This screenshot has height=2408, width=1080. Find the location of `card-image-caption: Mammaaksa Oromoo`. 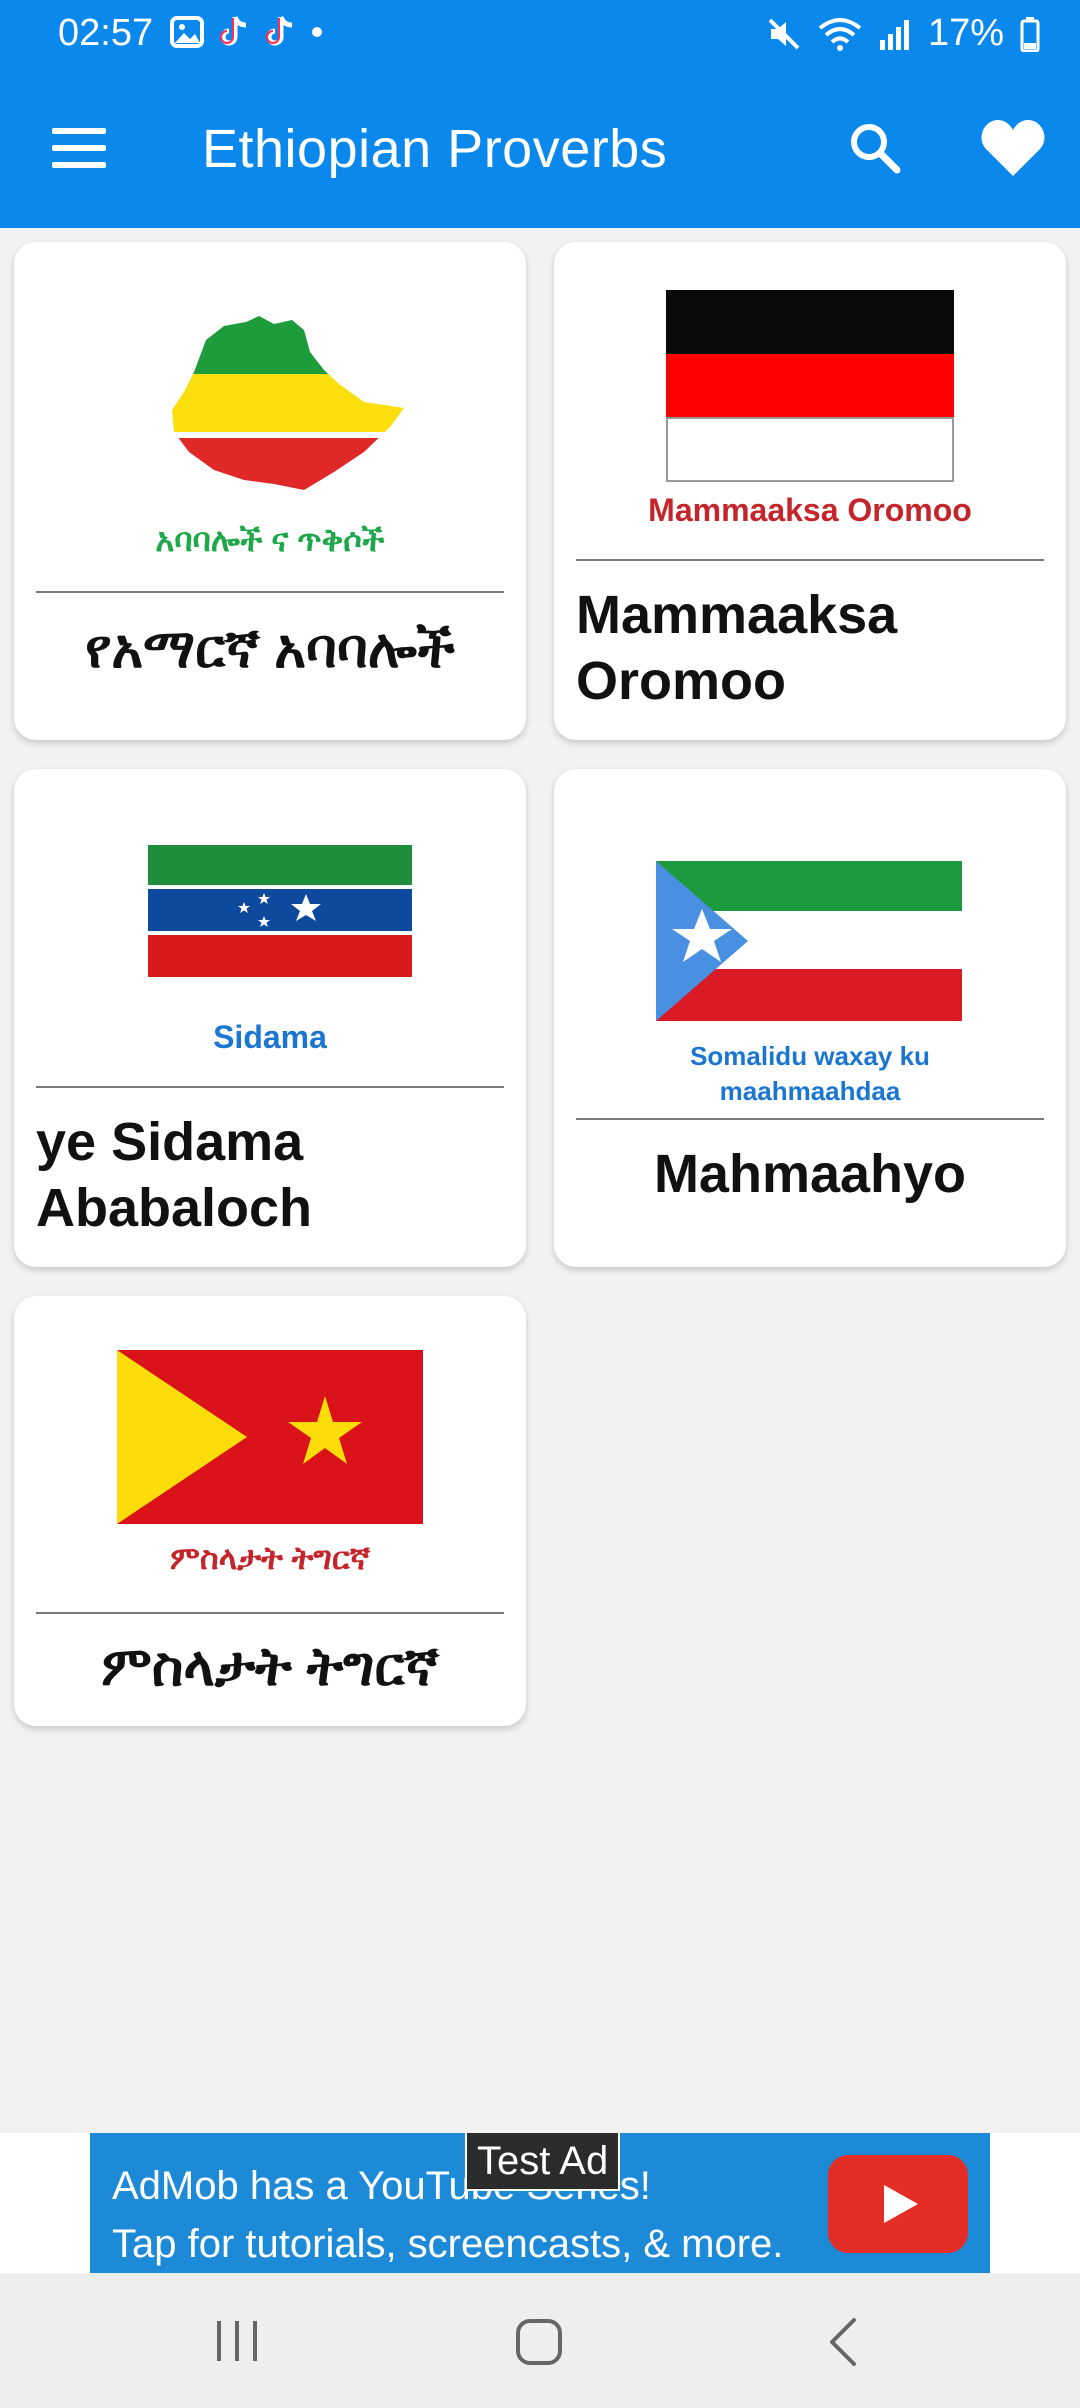

card-image-caption: Mammaaksa Oromoo is located at coordinates (810, 510).